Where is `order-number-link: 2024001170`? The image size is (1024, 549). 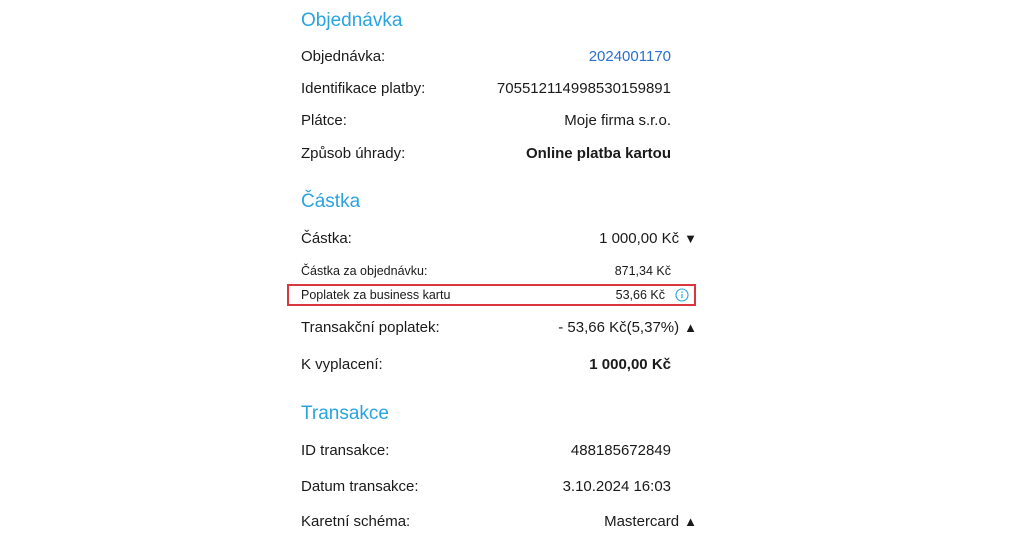
order-number-link: 2024001170 is located at coordinates (630, 57).